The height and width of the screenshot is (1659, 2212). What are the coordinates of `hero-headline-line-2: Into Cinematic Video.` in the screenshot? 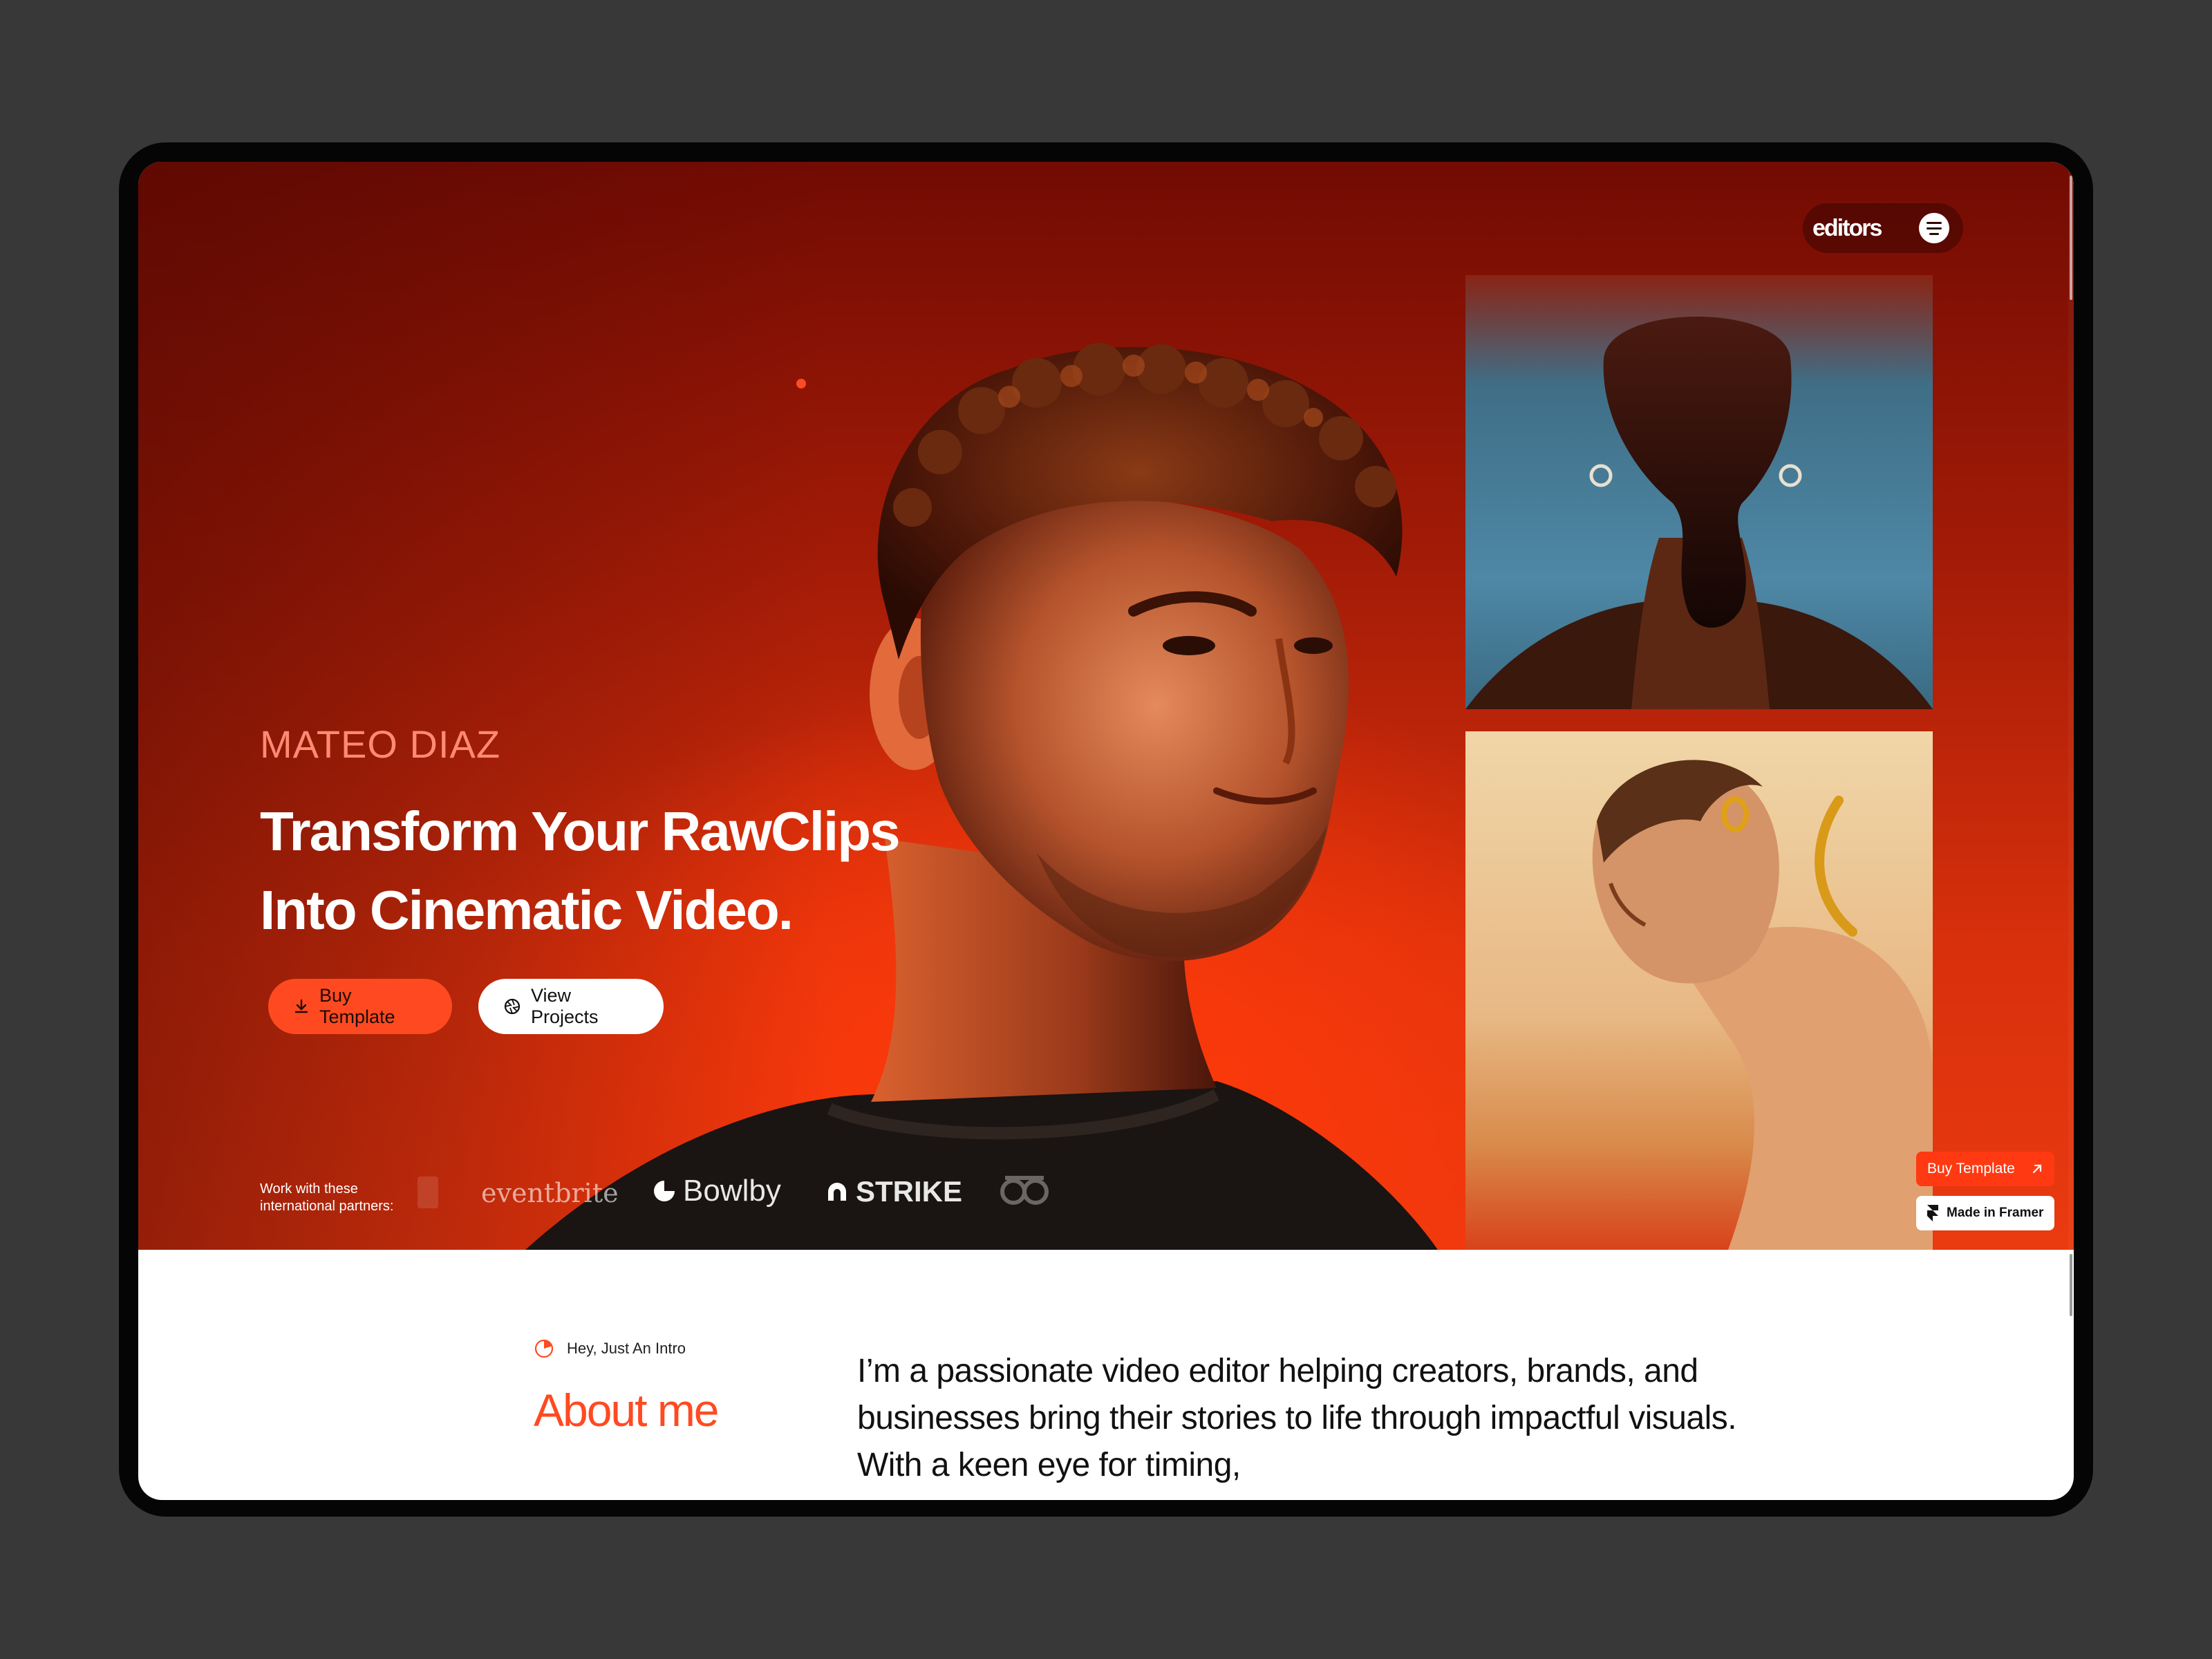 It's located at (527, 910).